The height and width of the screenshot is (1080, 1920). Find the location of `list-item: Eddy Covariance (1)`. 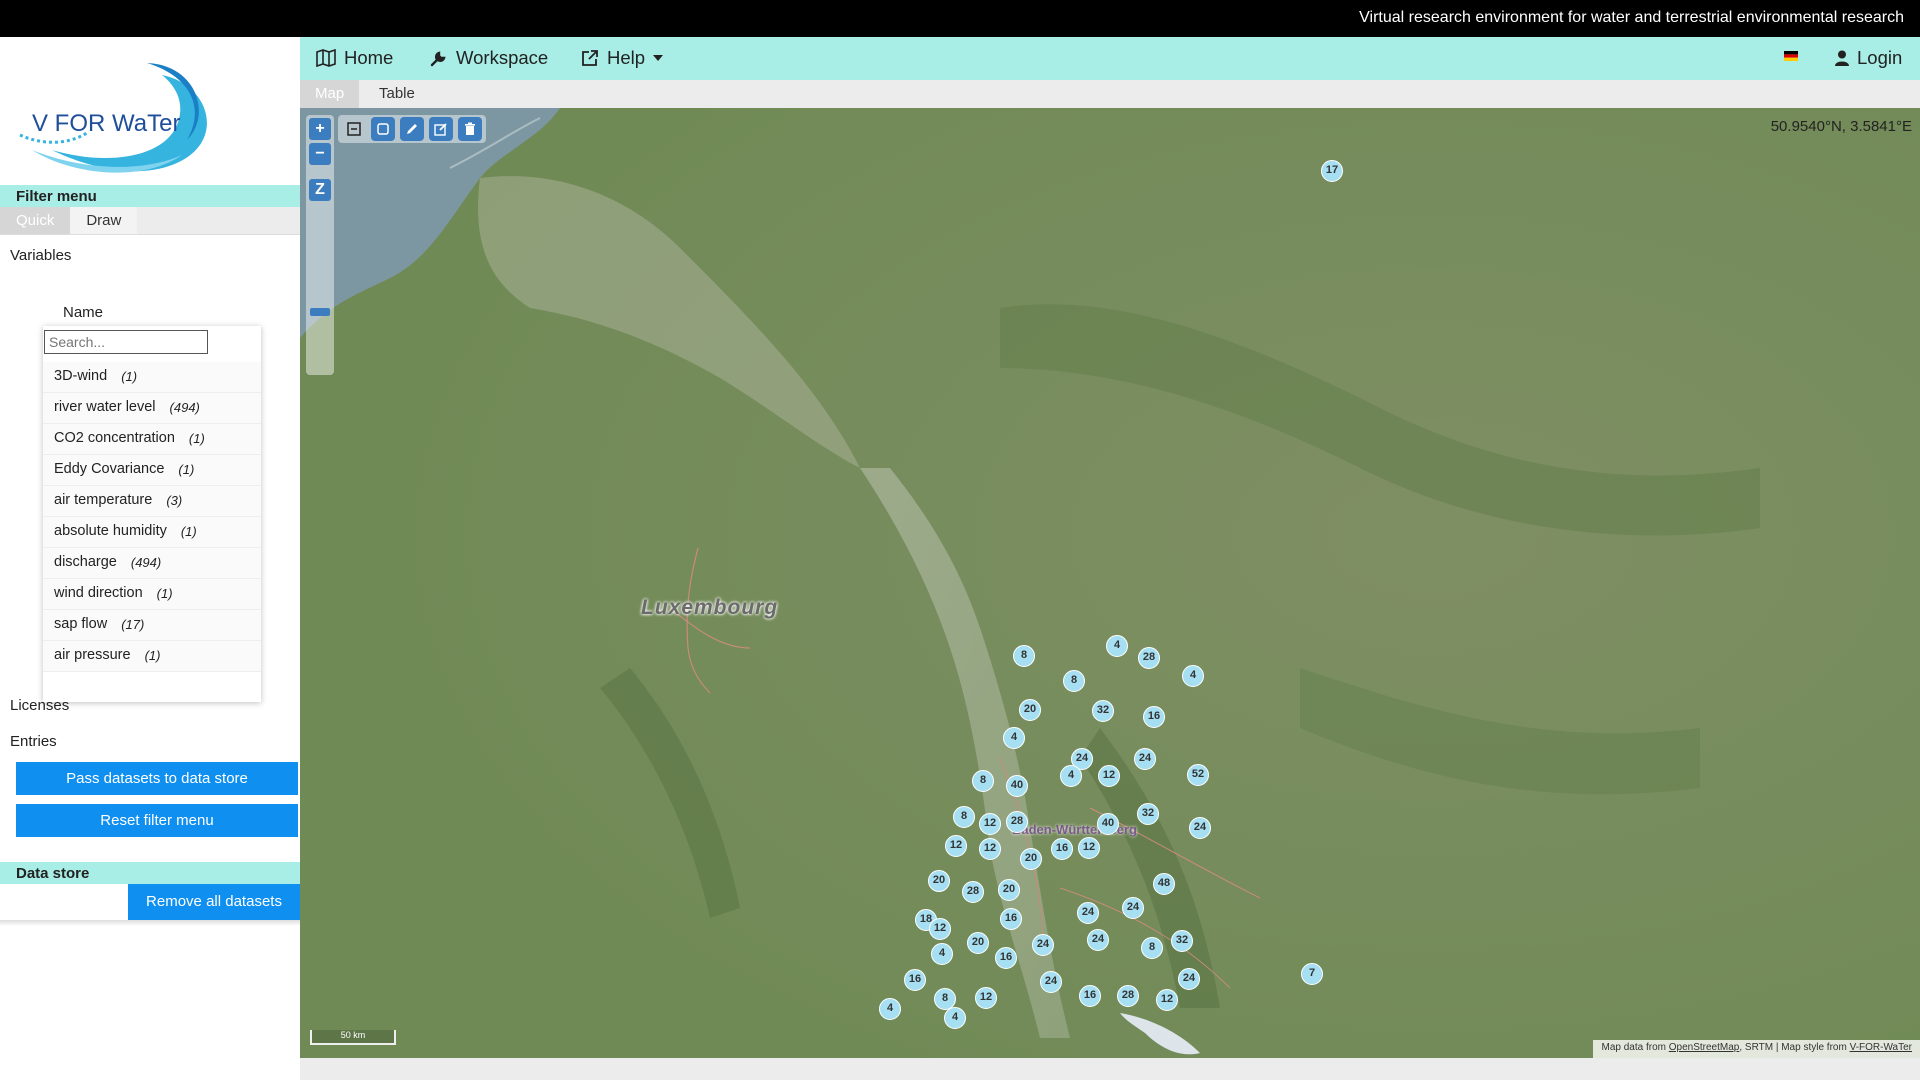

list-item: Eddy Covariance (1) is located at coordinates (152, 470).